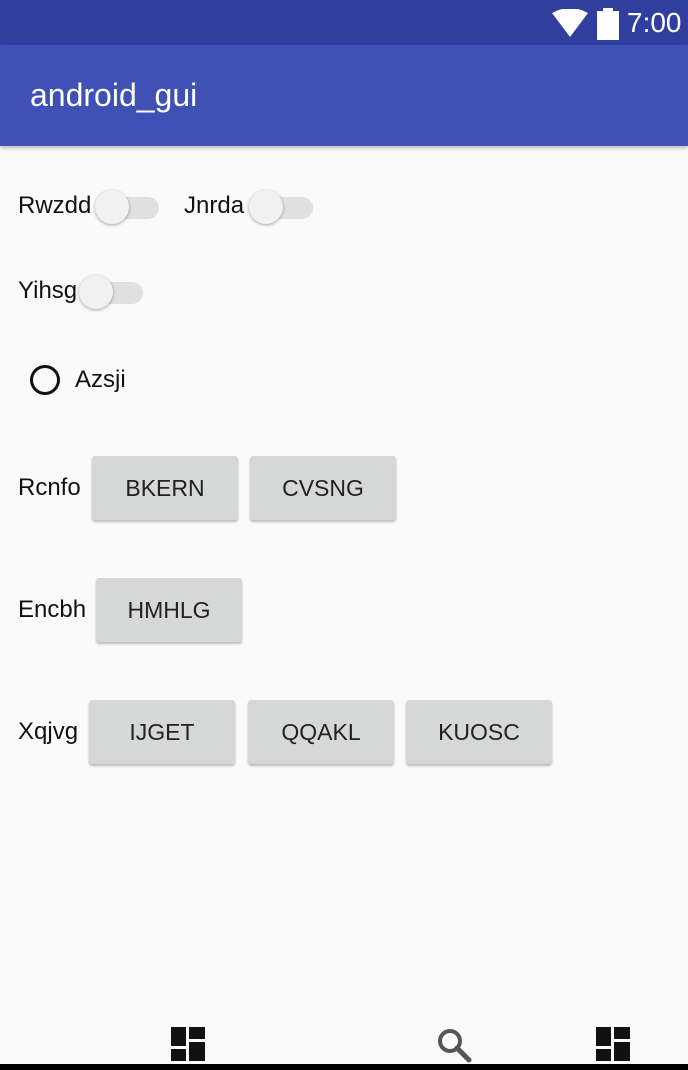  I want to click on radio-label-azsji: Azsji, so click(100, 379).